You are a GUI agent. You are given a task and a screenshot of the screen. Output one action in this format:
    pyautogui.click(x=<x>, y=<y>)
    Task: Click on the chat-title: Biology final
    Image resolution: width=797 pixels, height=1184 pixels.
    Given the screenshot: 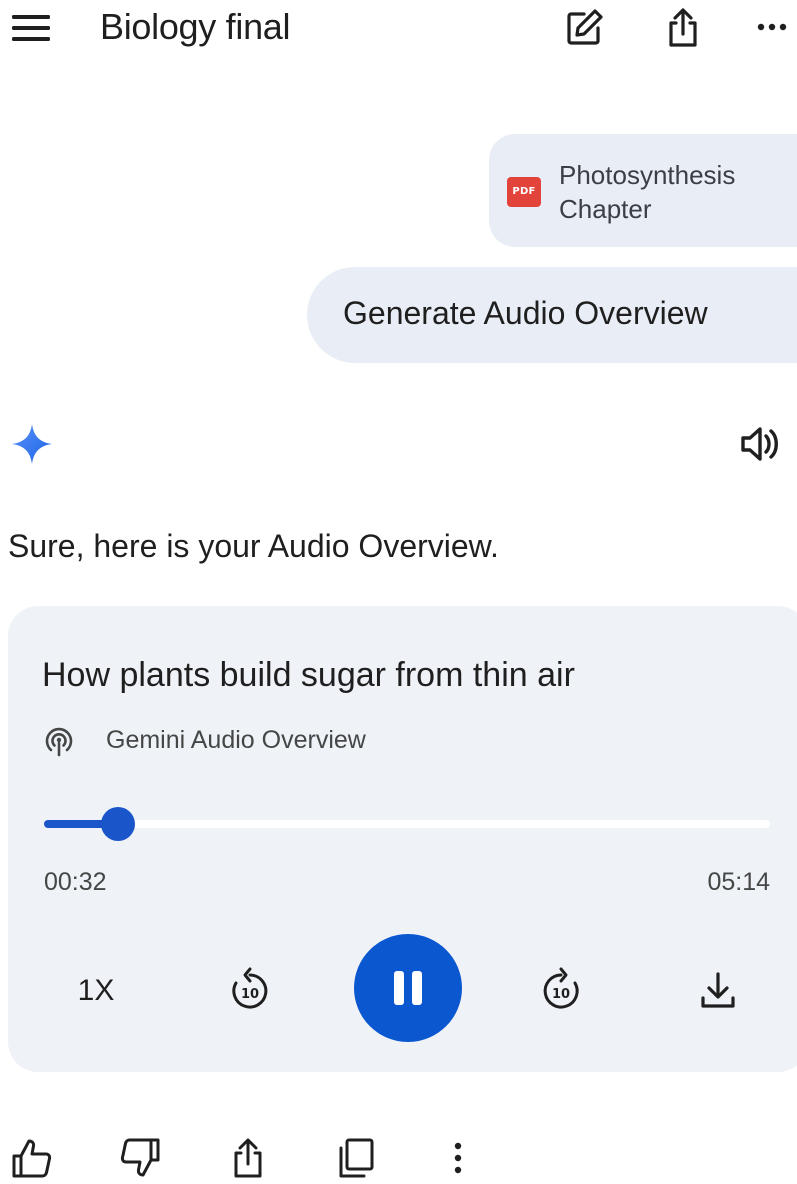 What is the action you would take?
    pyautogui.click(x=195, y=26)
    